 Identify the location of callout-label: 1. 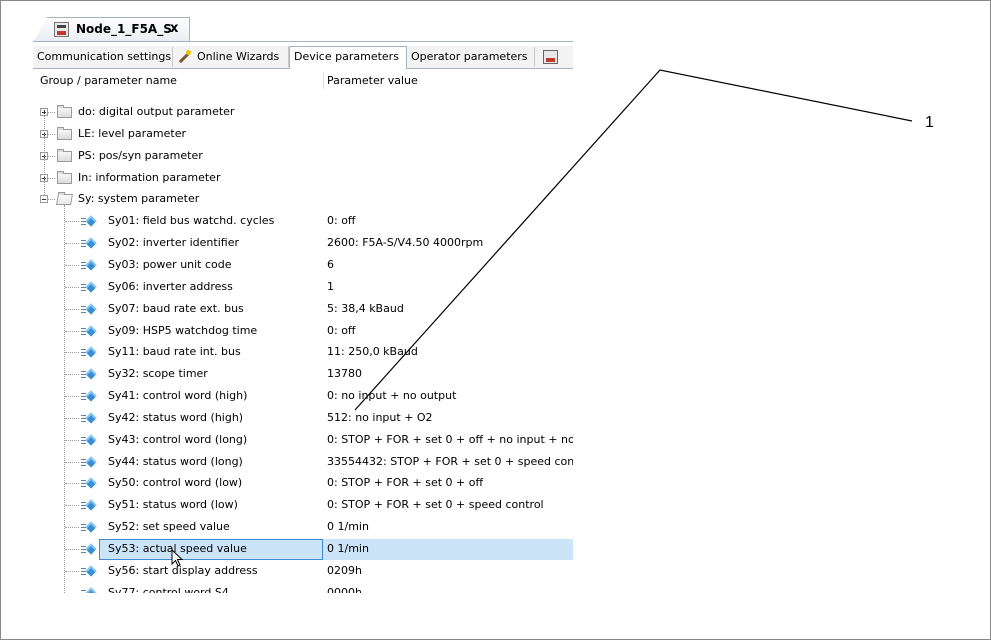
(929, 122).